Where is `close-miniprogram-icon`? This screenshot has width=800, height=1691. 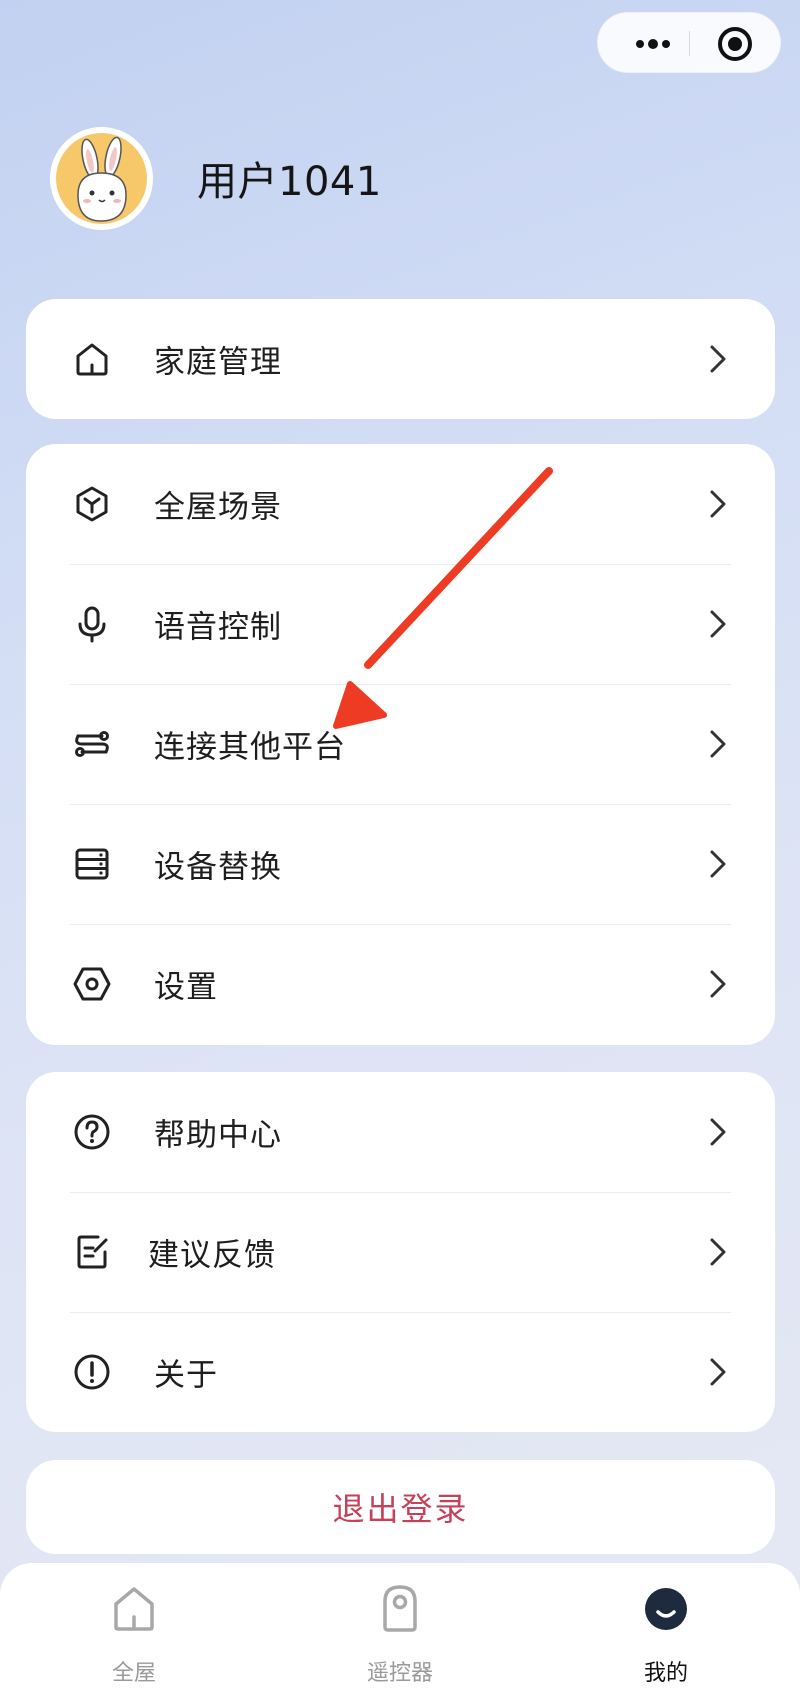 close-miniprogram-icon is located at coordinates (735, 44).